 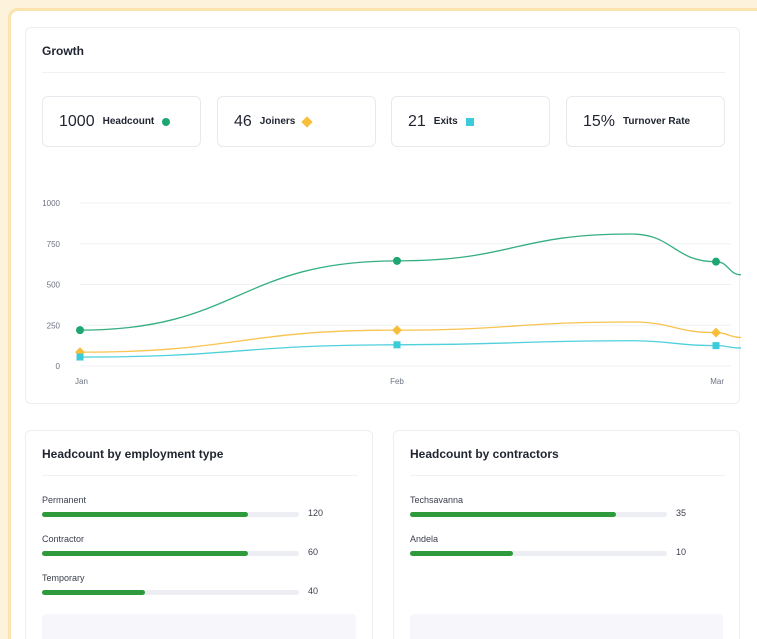 I want to click on bar-label-contractor: Contractor, so click(x=63, y=539).